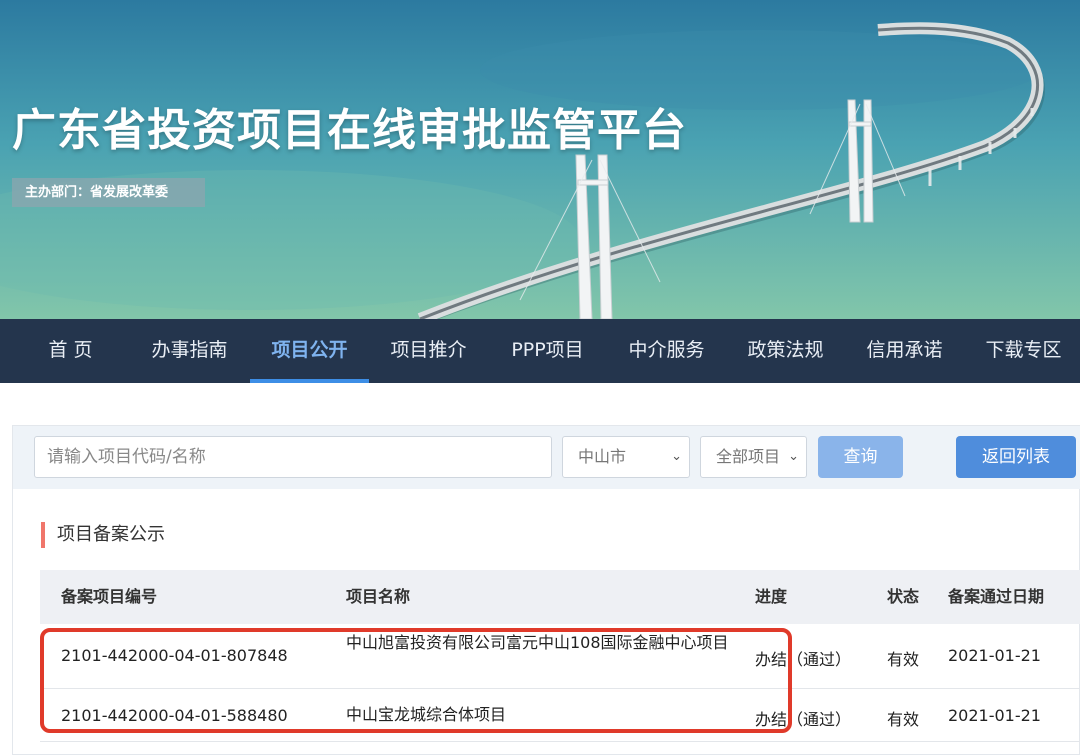 This screenshot has width=1080, height=755. Describe the element at coordinates (541, 643) in the screenshot. I see `cell-name: 中山旭富投资有限公司富元中山108国际金融中心项目` at that location.